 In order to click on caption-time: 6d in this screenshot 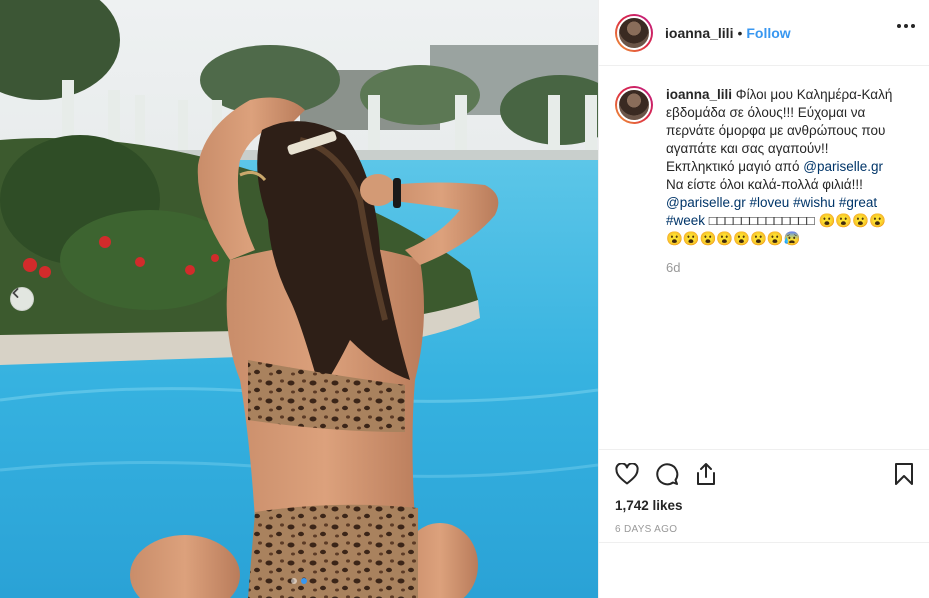, I will do `click(789, 267)`.